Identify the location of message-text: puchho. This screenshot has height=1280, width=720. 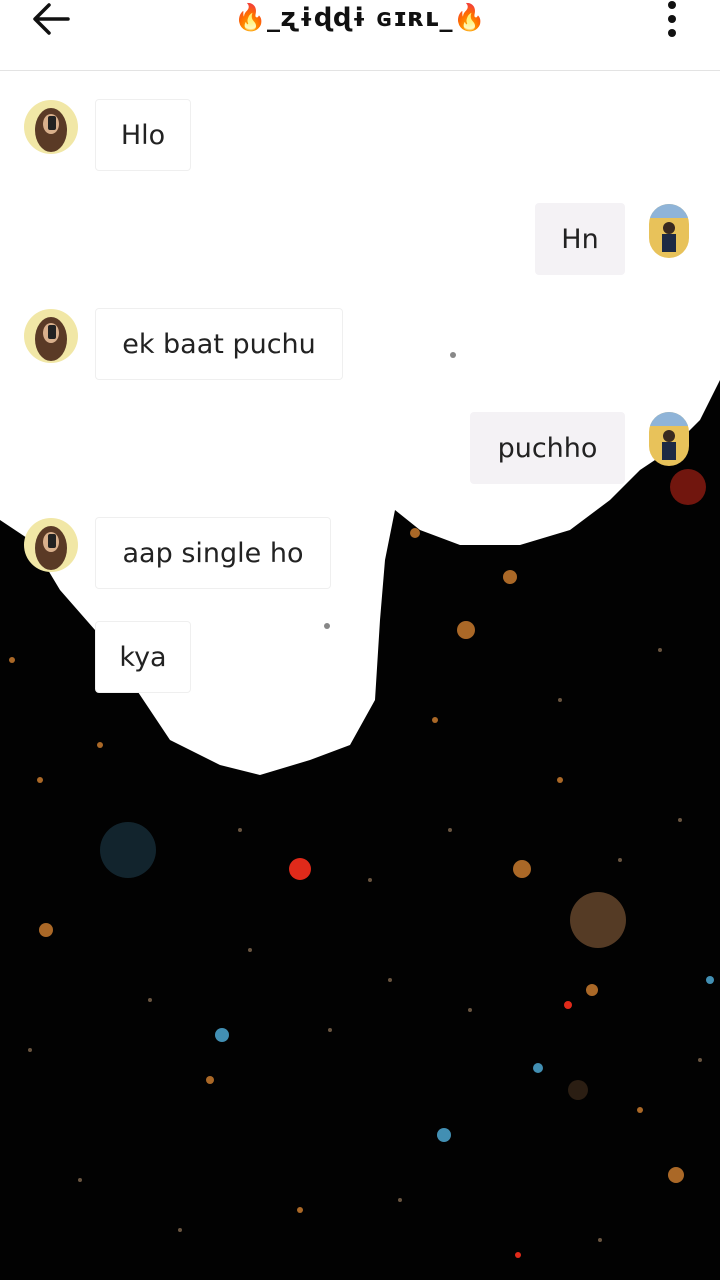
(547, 448).